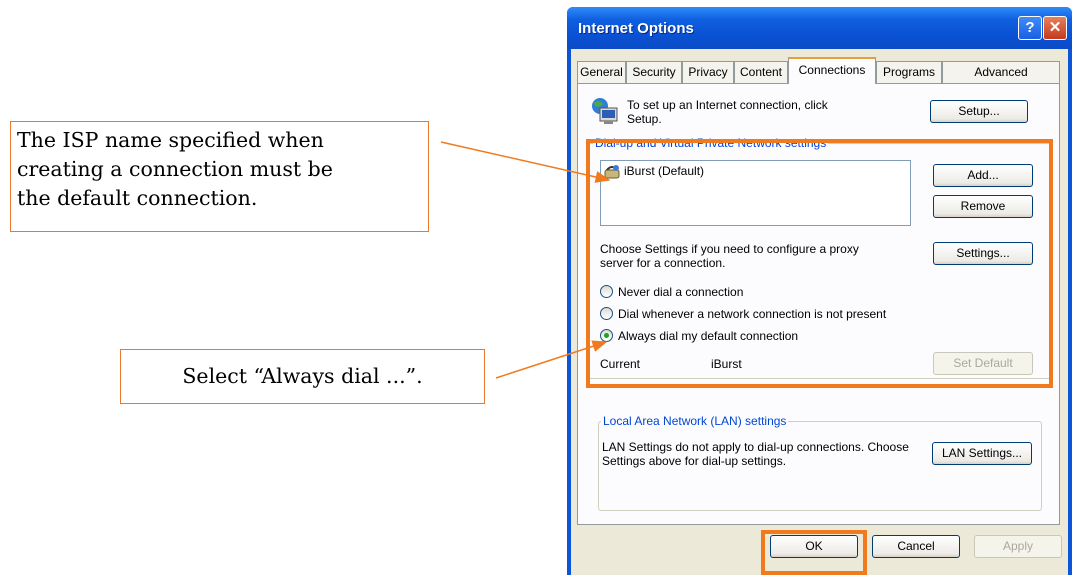  What do you see at coordinates (525, 162) in the screenshot?
I see `arrow-to-connection` at bounding box center [525, 162].